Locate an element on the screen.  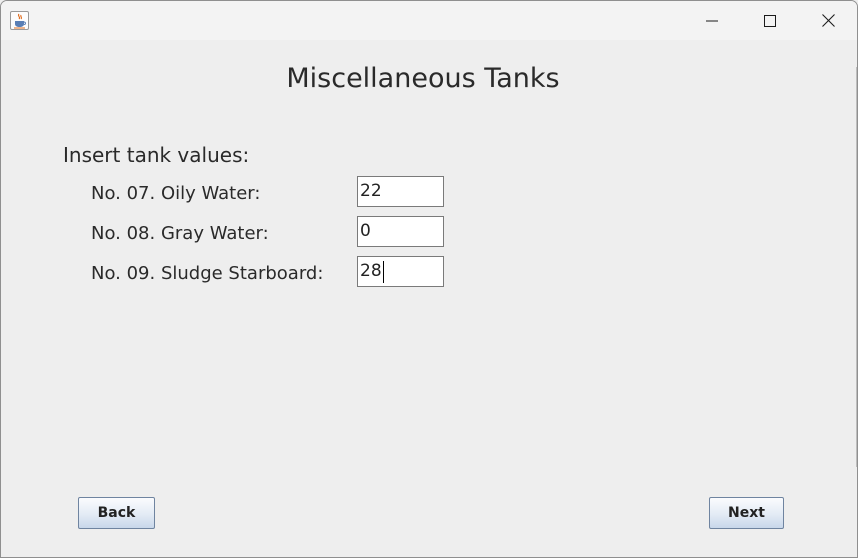
back-button: Back is located at coordinates (116, 513).